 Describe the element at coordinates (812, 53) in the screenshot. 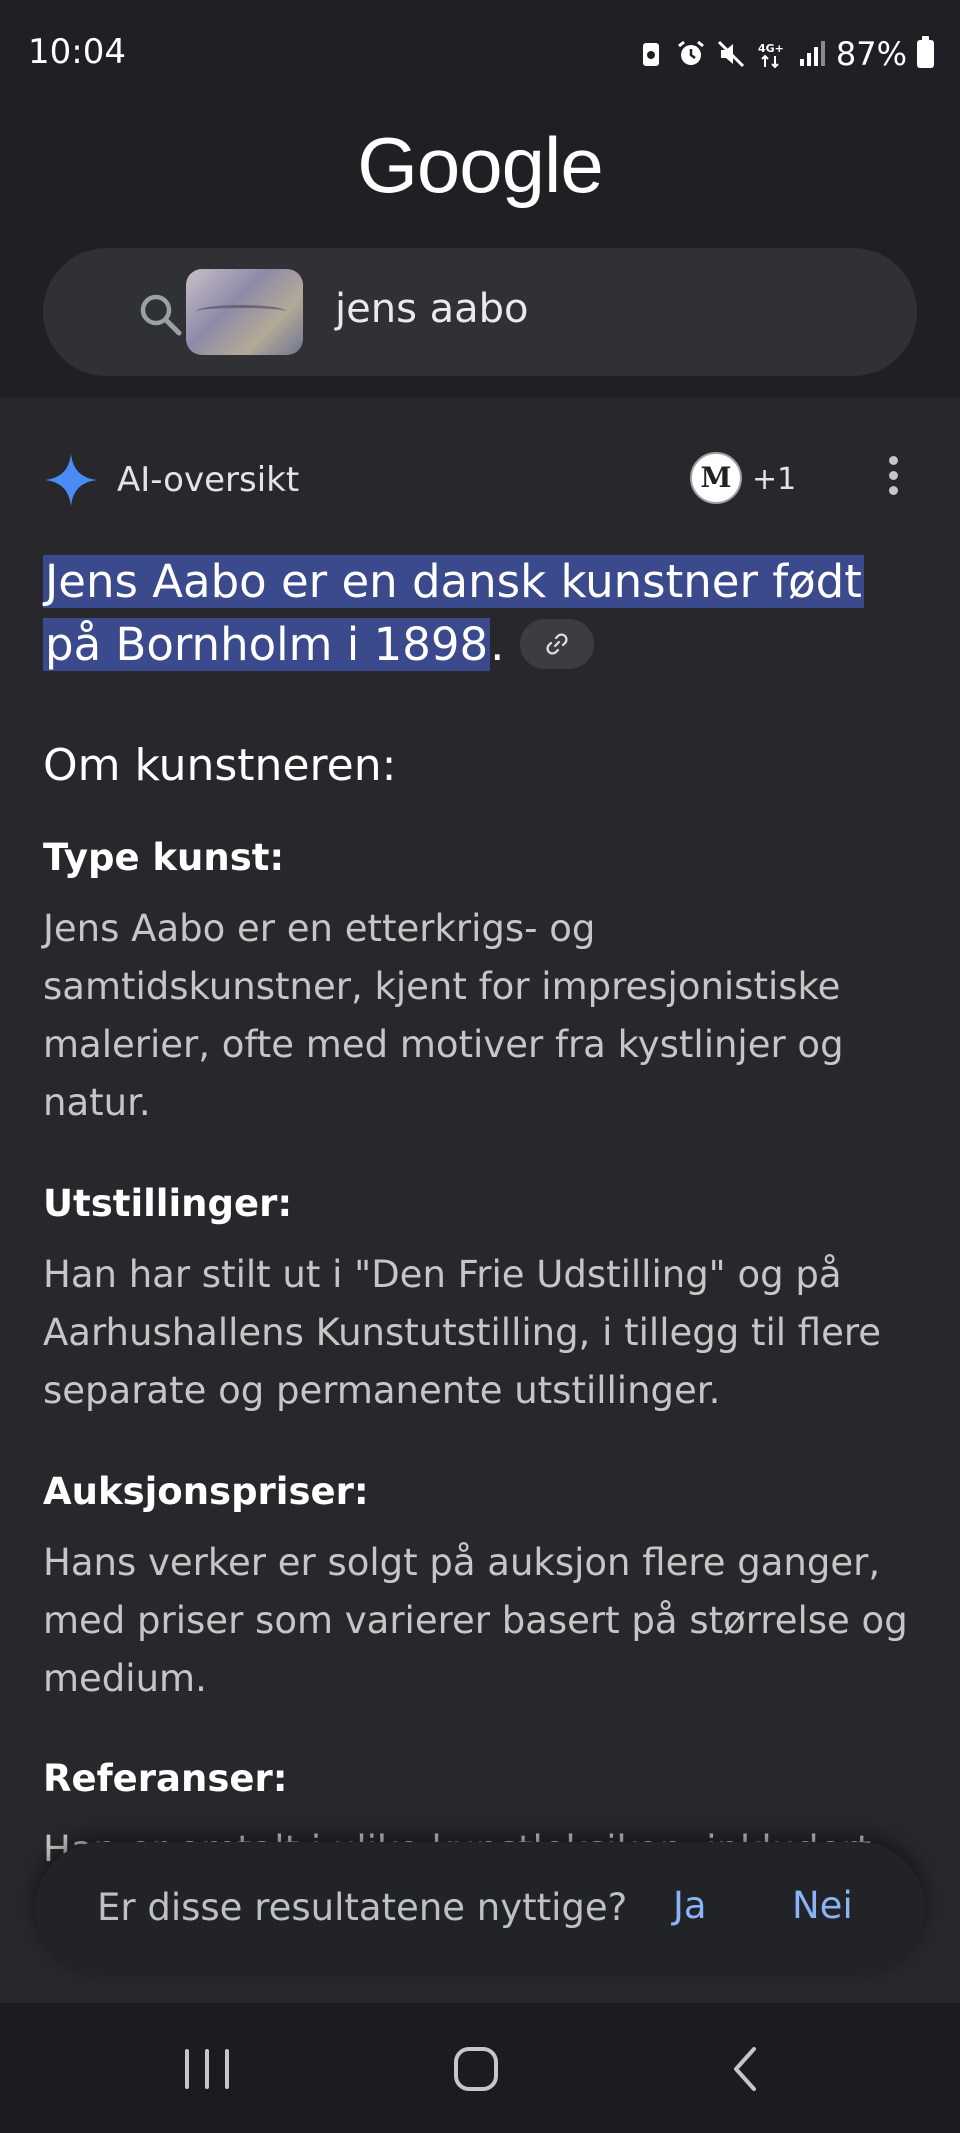

I see `signal-icon` at that location.